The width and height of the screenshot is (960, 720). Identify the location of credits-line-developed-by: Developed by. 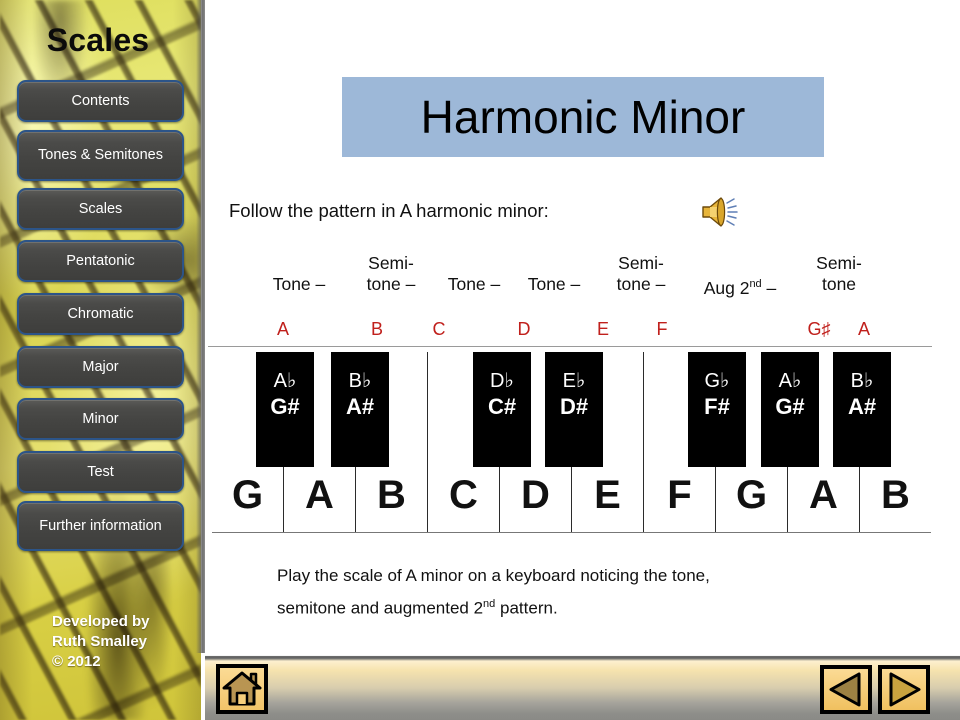
(101, 621).